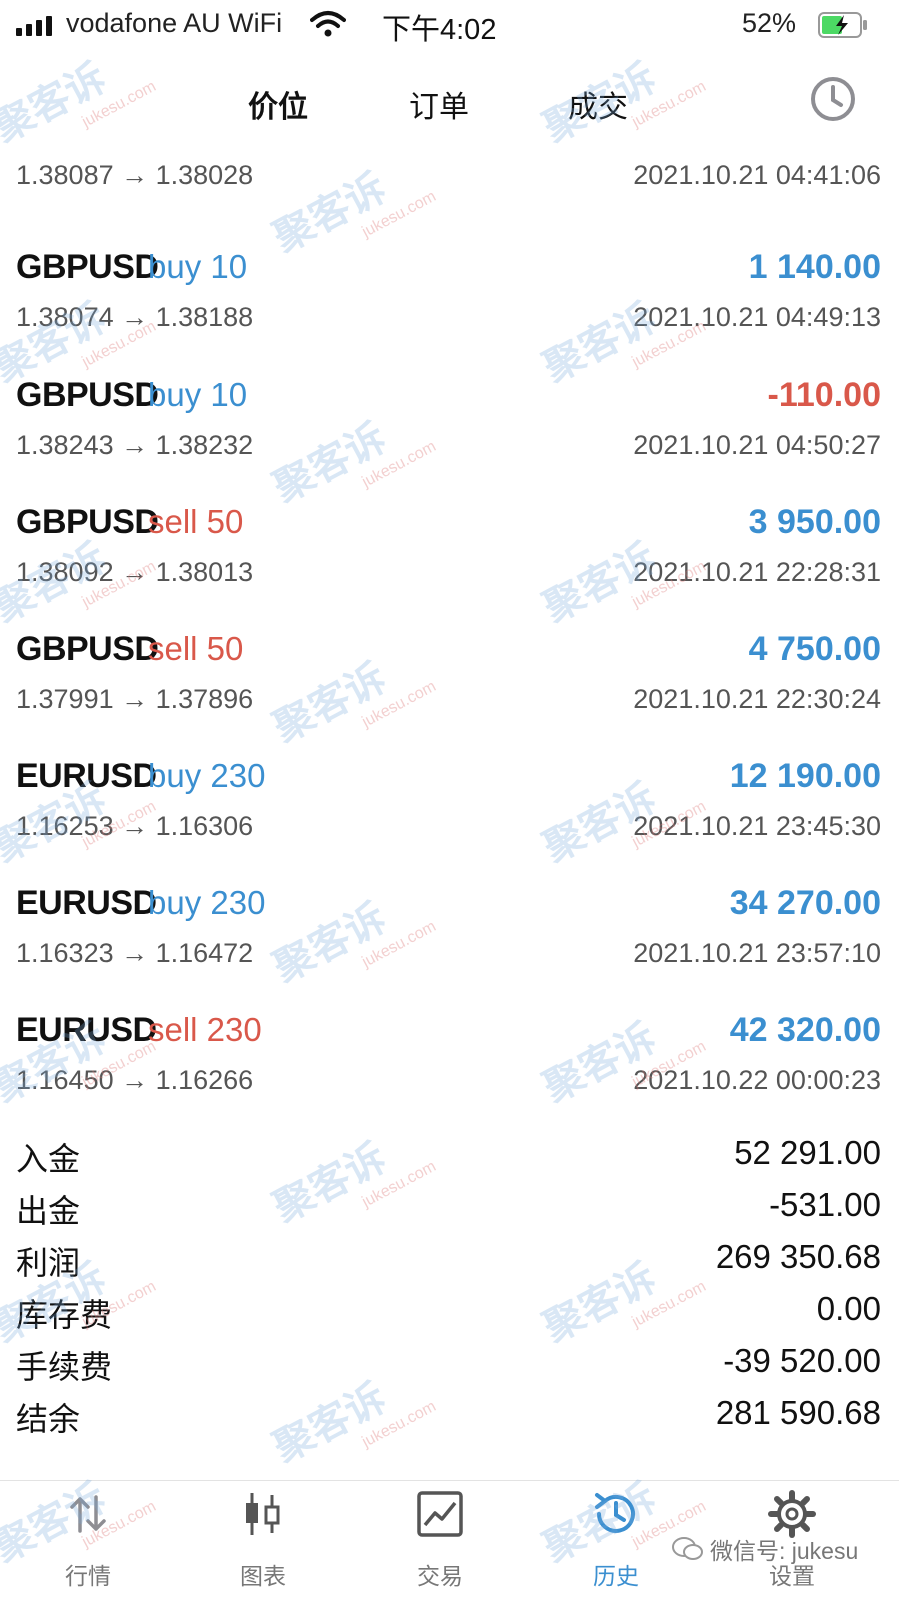 This screenshot has width=899, height=1600. Describe the element at coordinates (449, 166) in the screenshot. I see `deal-row-partial: 1.38087 → 1.38028 2021.10.21 04:41:06` at that location.